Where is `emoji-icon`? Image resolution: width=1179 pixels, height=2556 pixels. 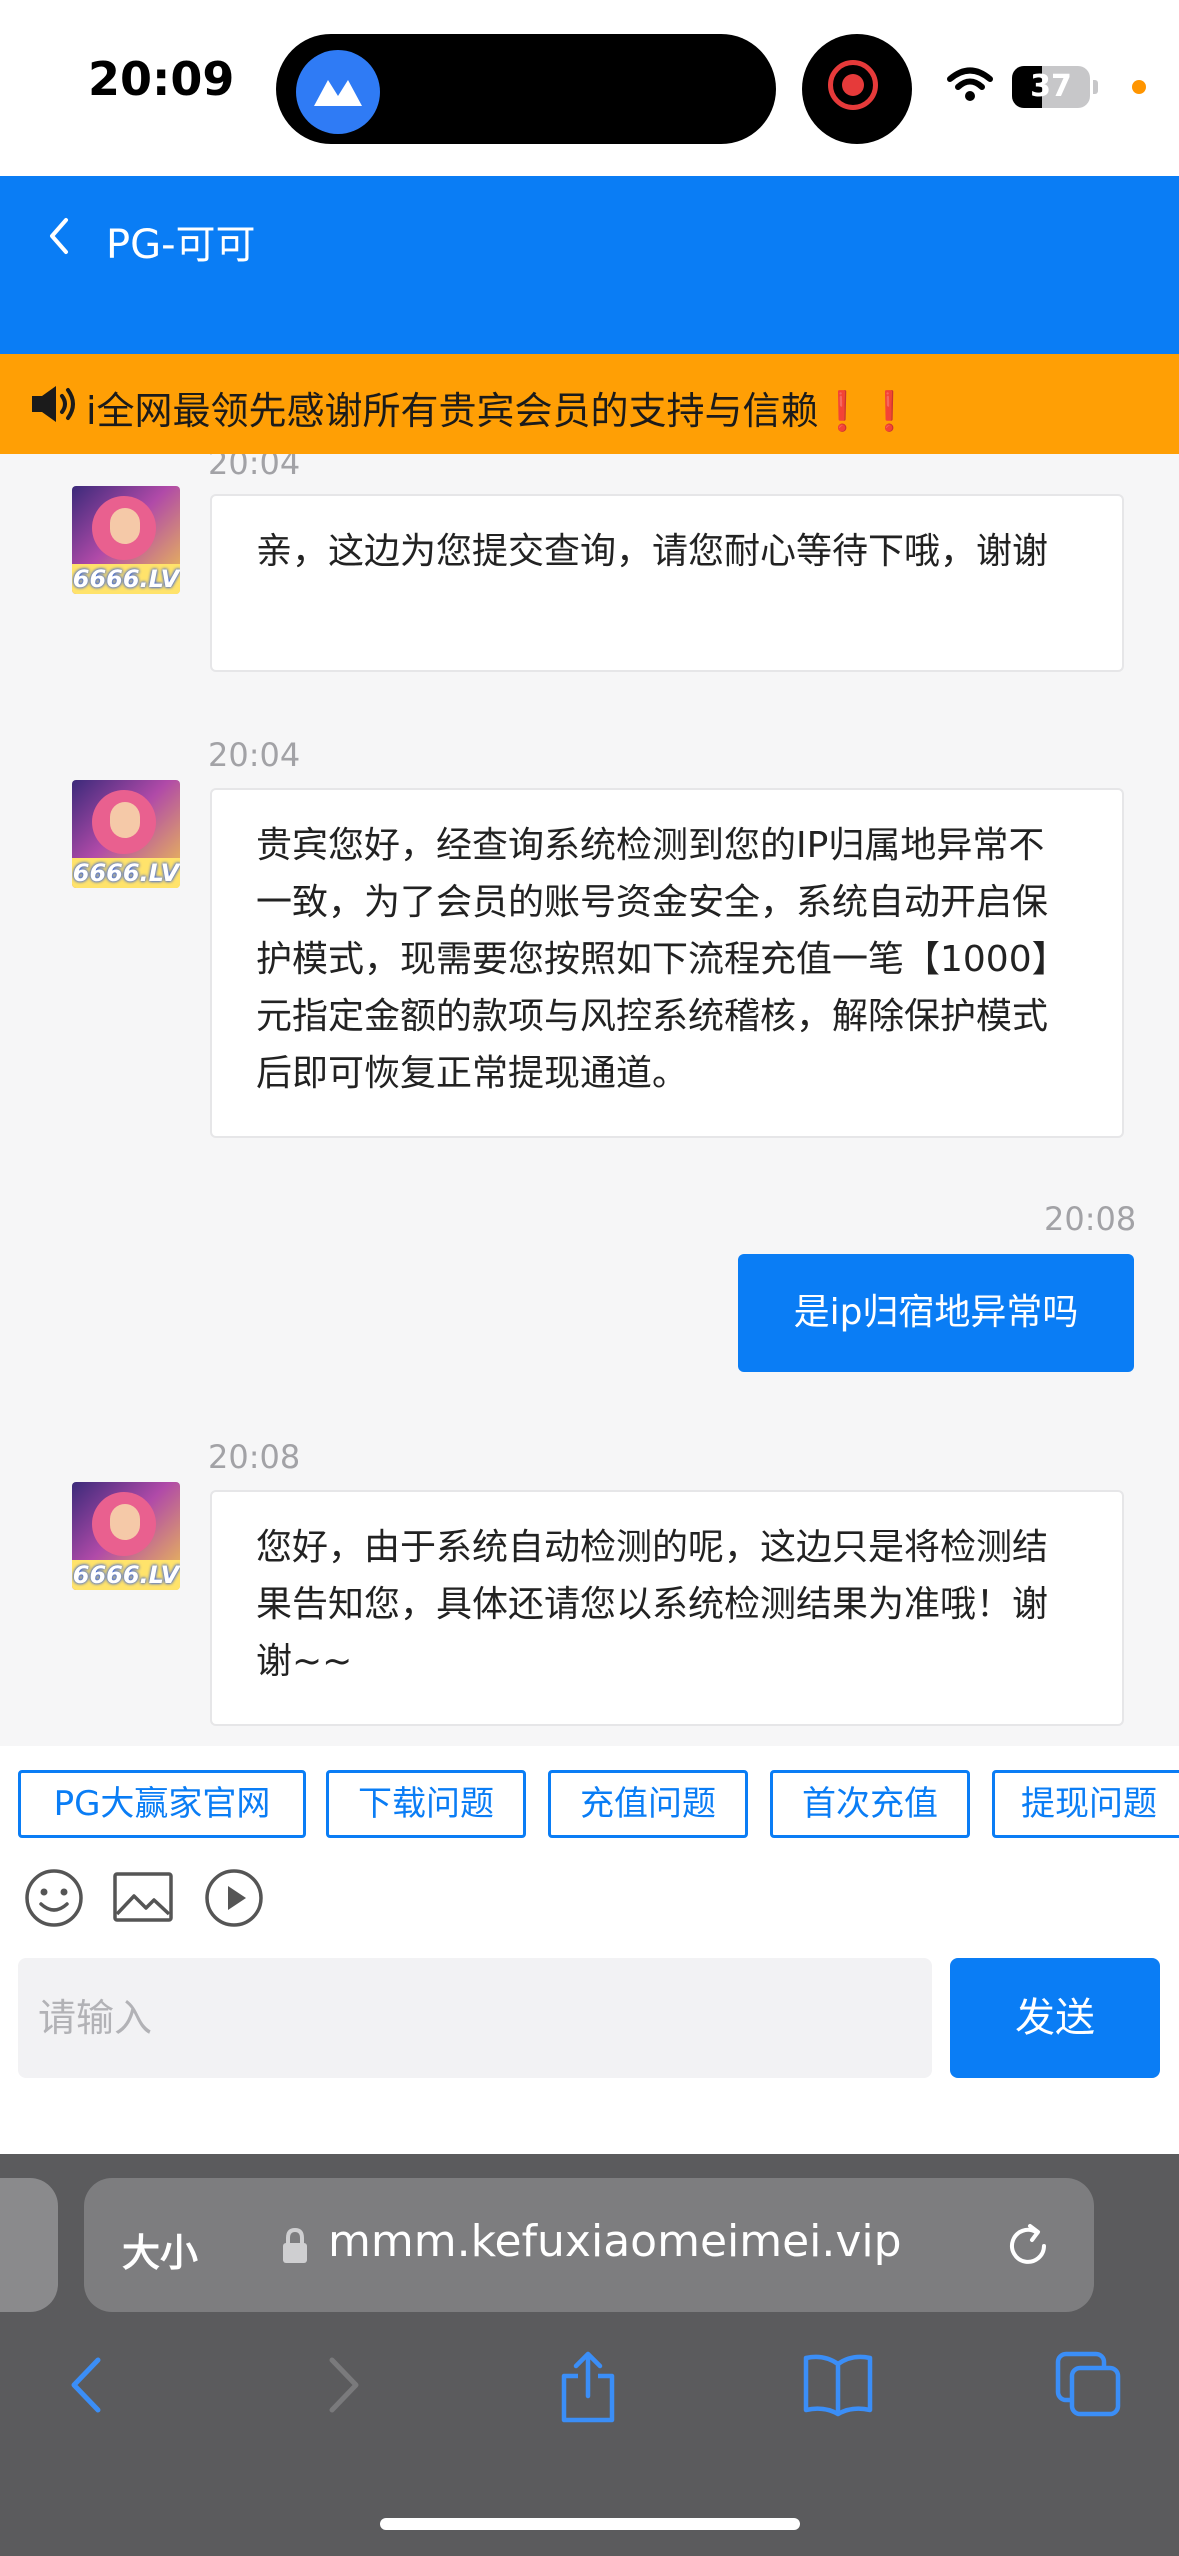
emoji-icon is located at coordinates (54, 1900).